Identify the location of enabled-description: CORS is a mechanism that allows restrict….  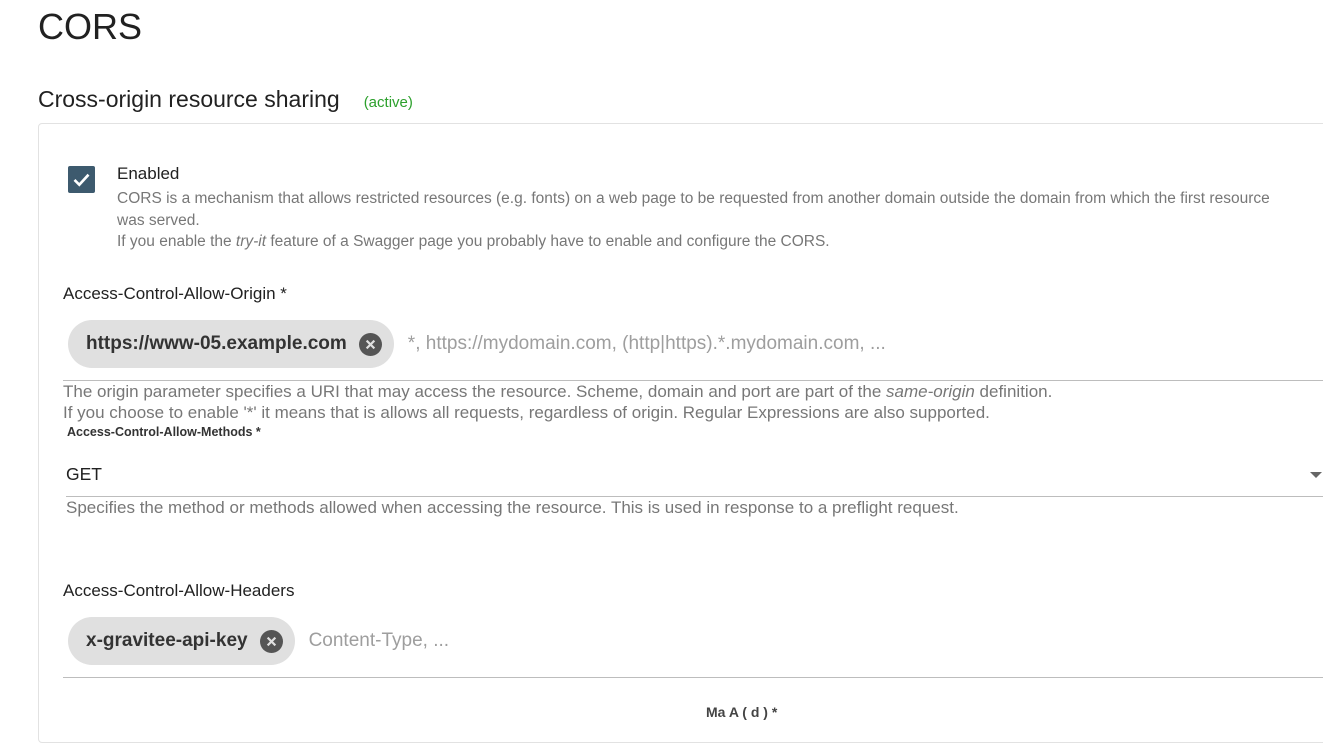
(707, 220).